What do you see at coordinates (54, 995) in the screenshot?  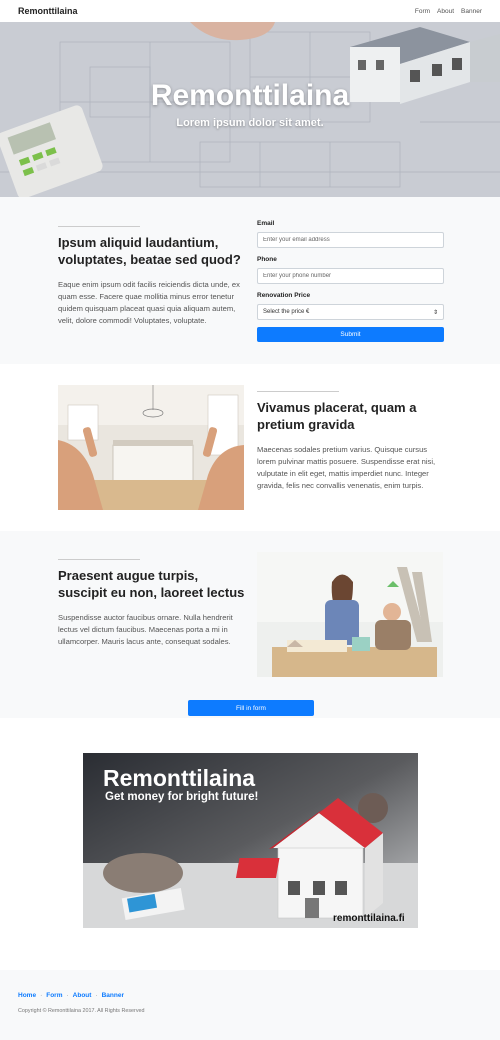 I see `footer-link-form: Form` at bounding box center [54, 995].